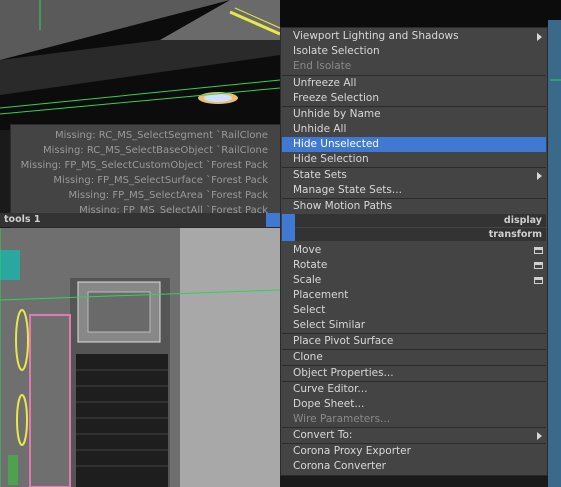  What do you see at coordinates (376, 36) in the screenshot?
I see `menu-item-viewport-lighting: Viewport Lighting and Shadows` at bounding box center [376, 36].